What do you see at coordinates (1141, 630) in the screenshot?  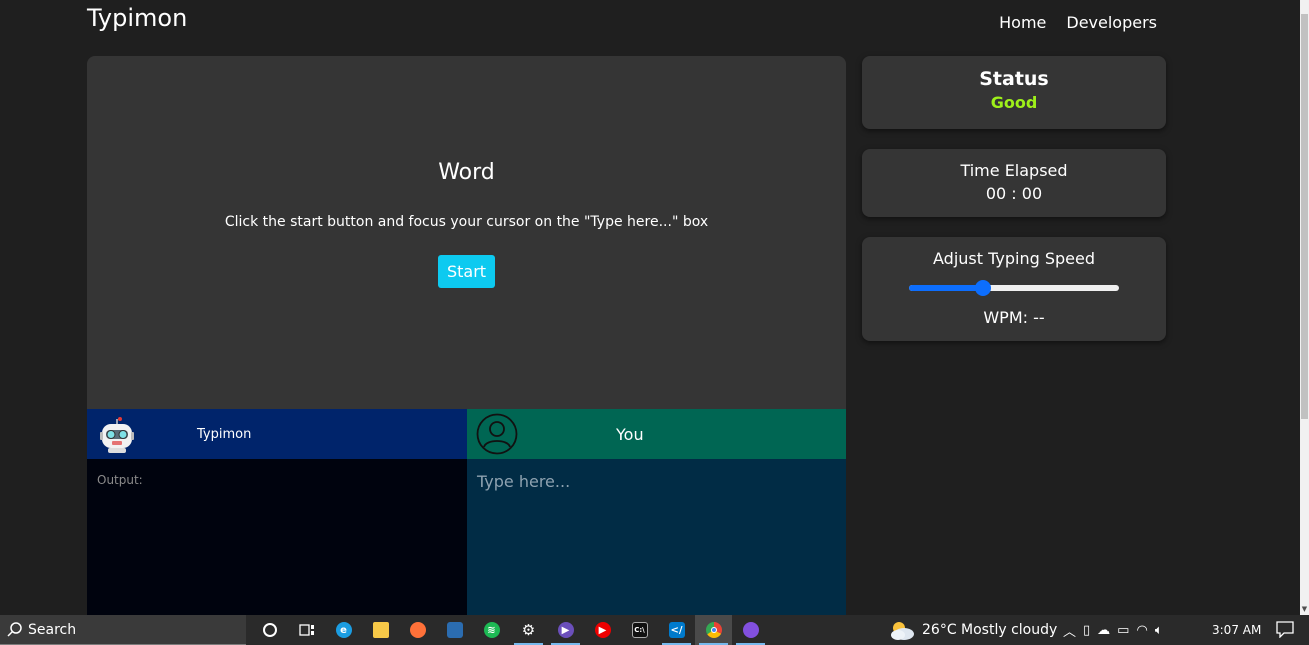 I see `wifi-icon: ◠` at bounding box center [1141, 630].